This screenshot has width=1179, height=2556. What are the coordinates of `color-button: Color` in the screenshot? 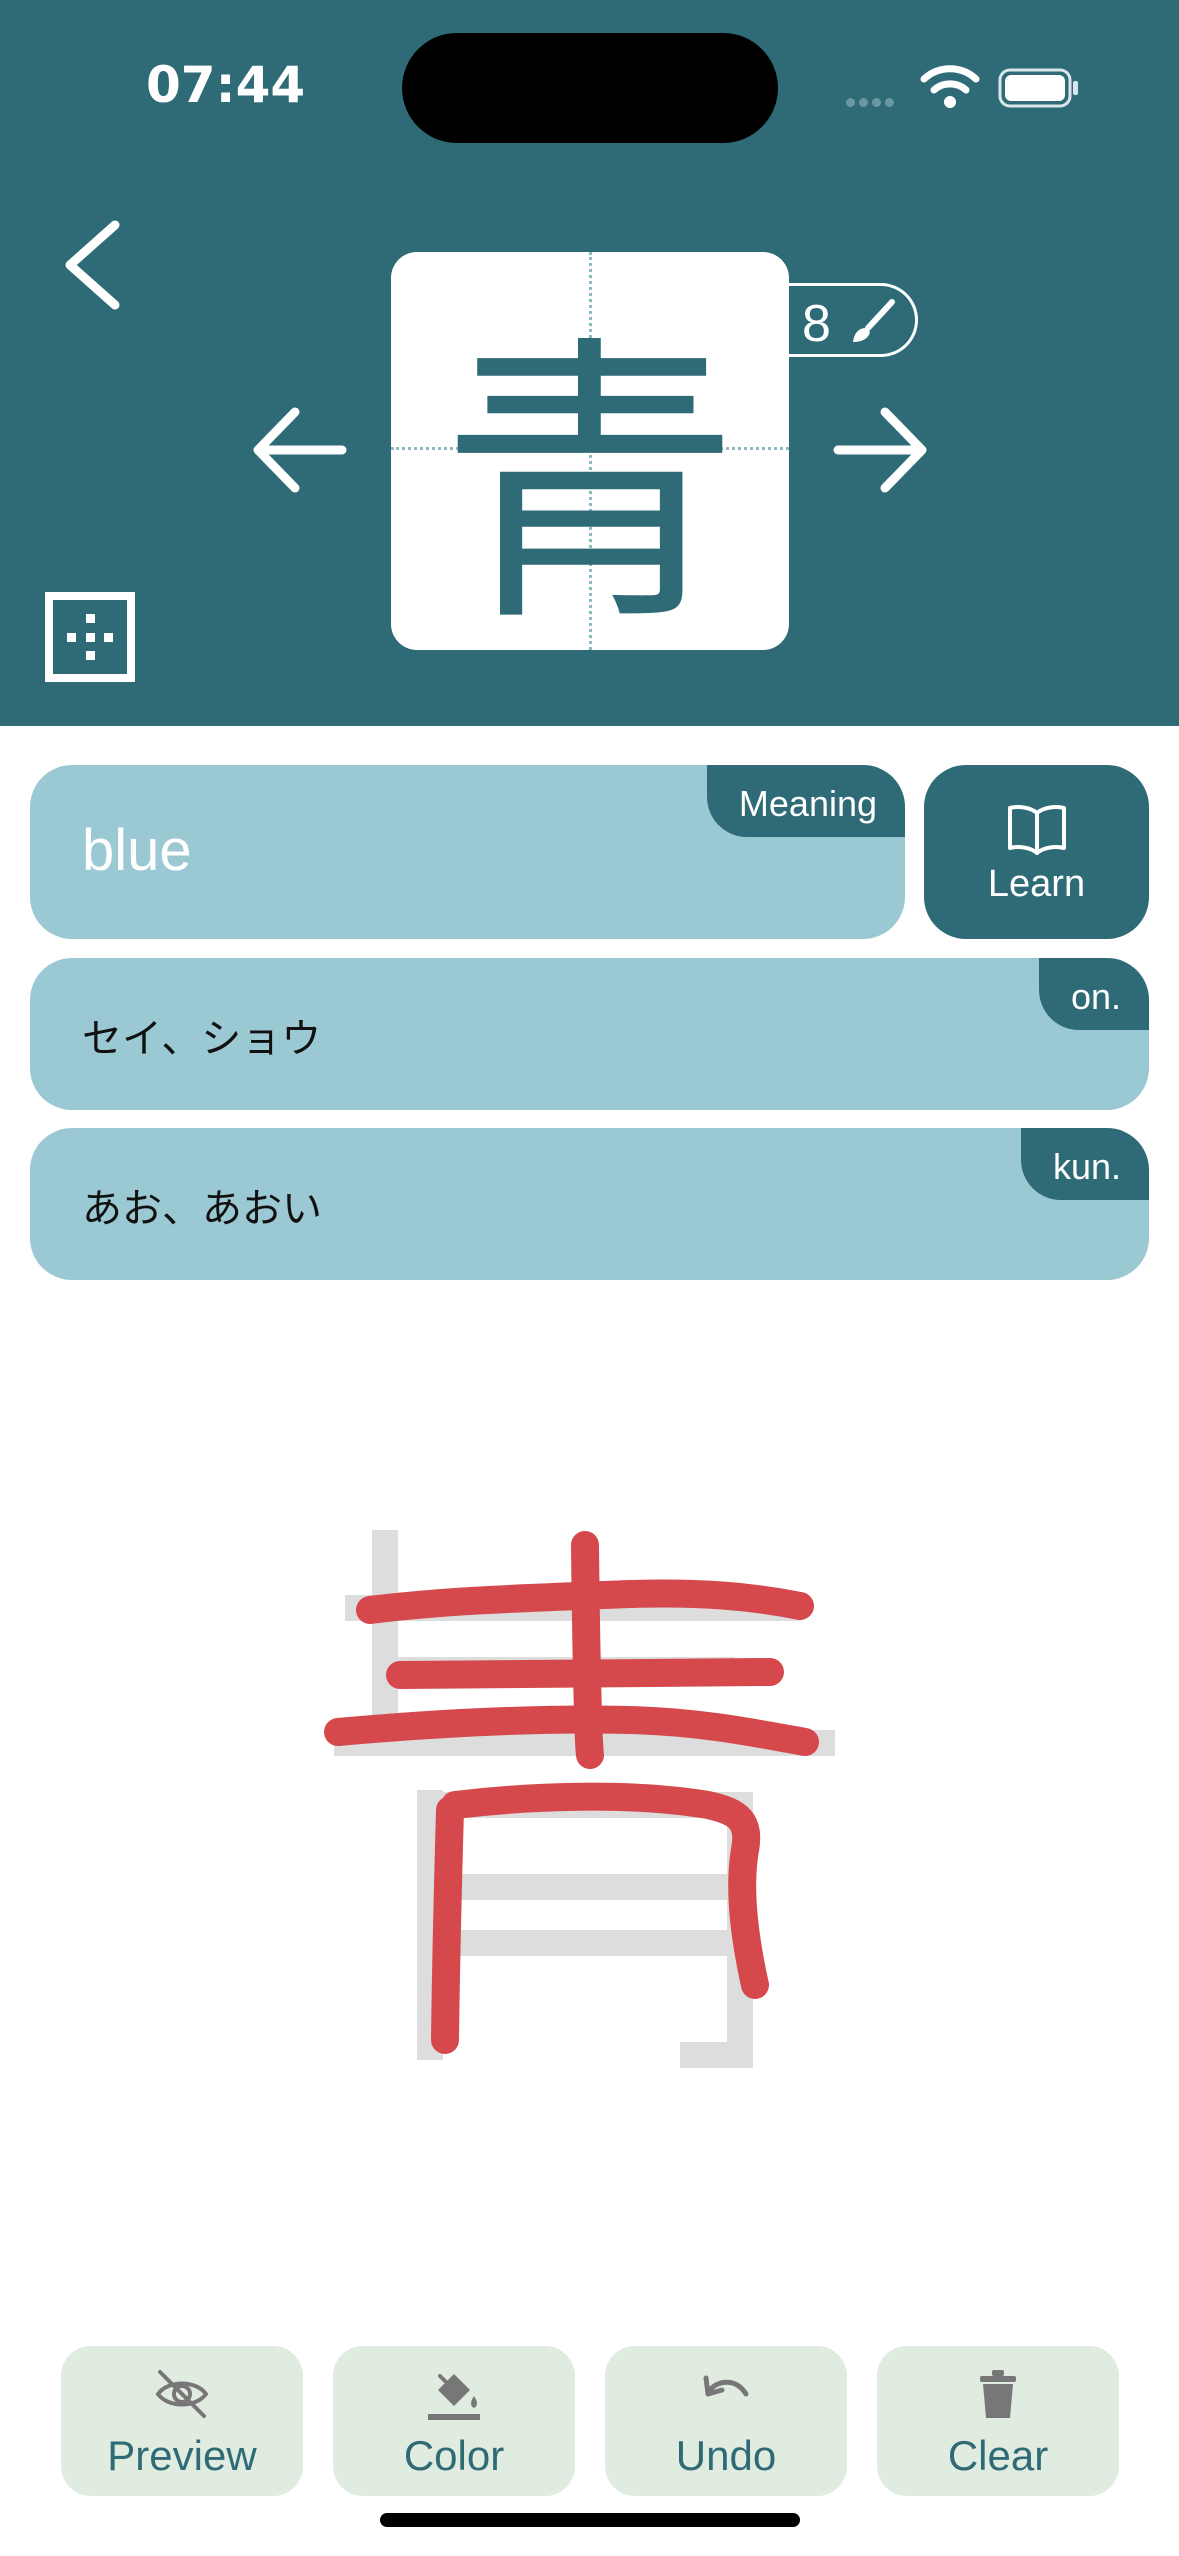 It's located at (454, 2421).